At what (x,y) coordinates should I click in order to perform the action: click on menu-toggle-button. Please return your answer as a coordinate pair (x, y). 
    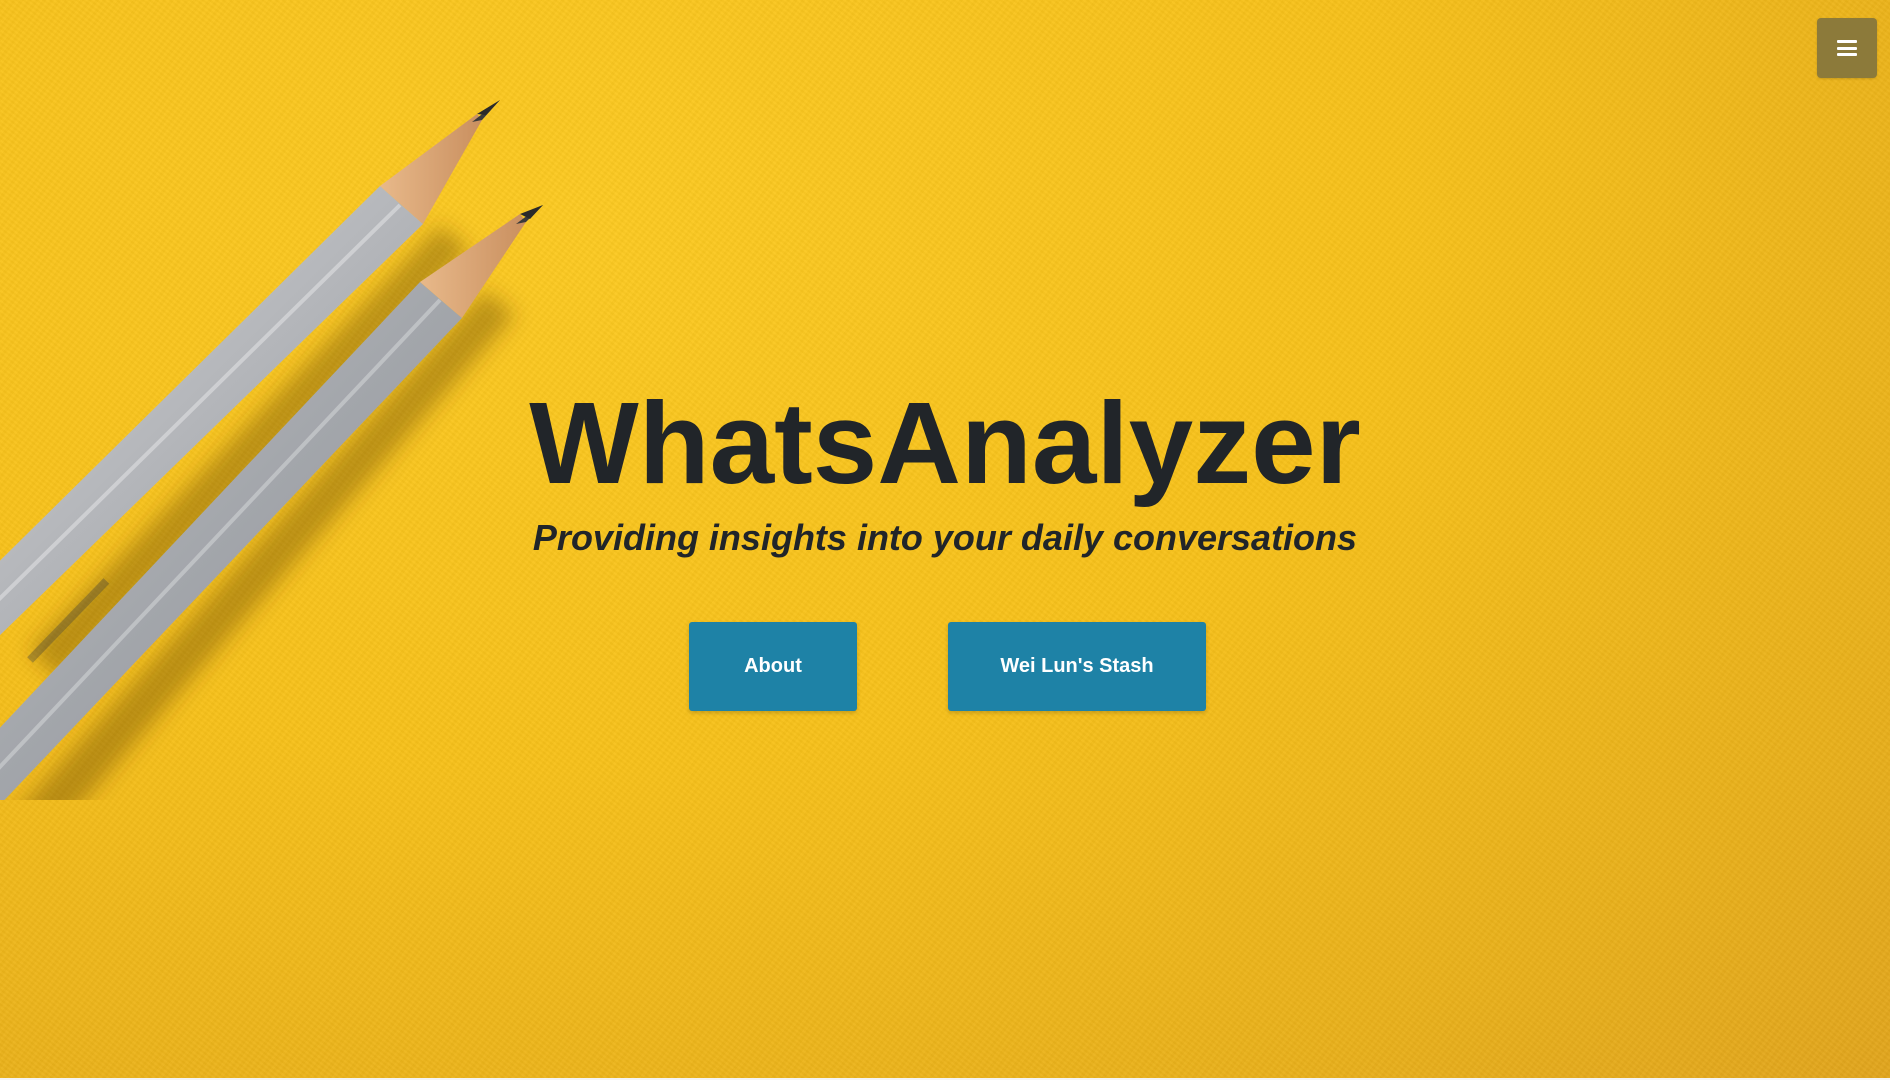
    Looking at the image, I should click on (1847, 48).